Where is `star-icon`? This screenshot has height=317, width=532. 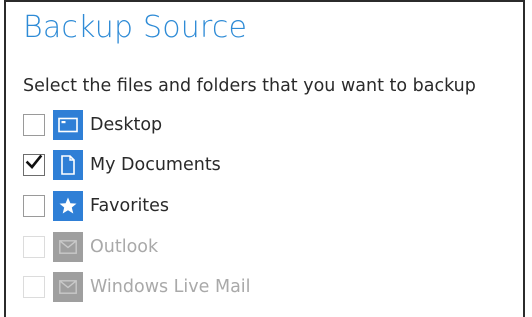 star-icon is located at coordinates (68, 206).